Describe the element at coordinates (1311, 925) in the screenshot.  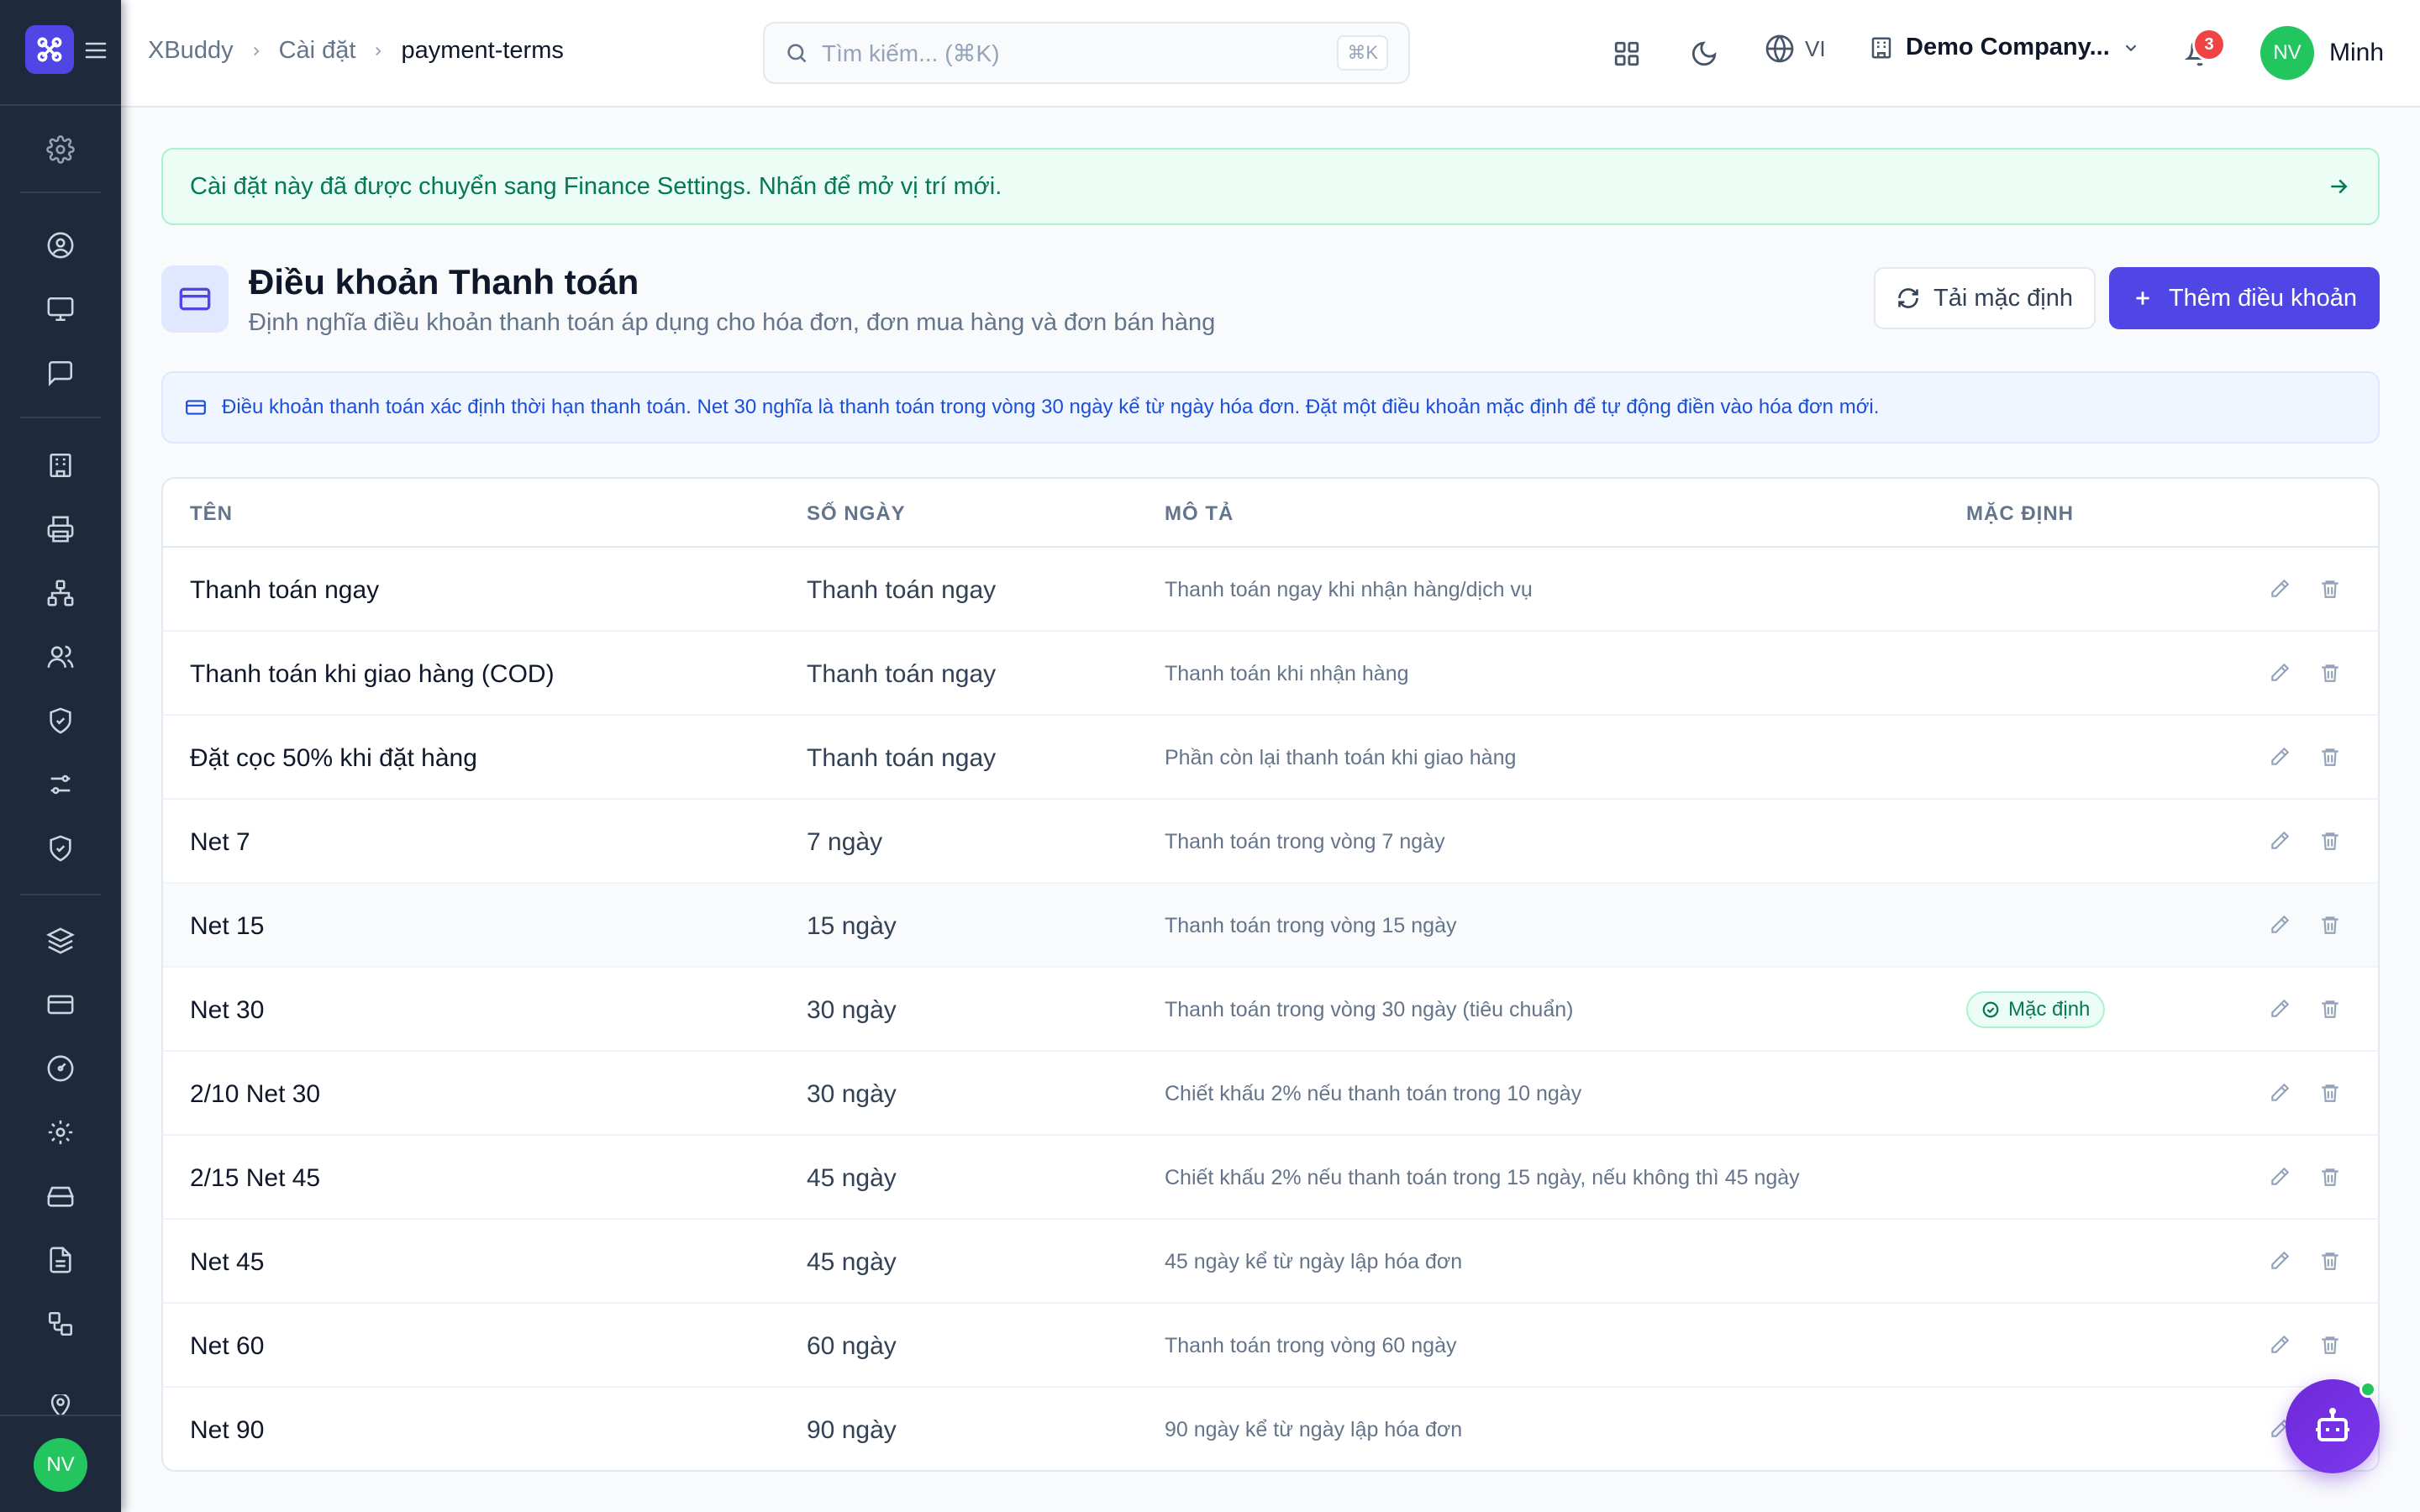
I see `term-description: Thanh toán trong vòng 15 ngày` at that location.